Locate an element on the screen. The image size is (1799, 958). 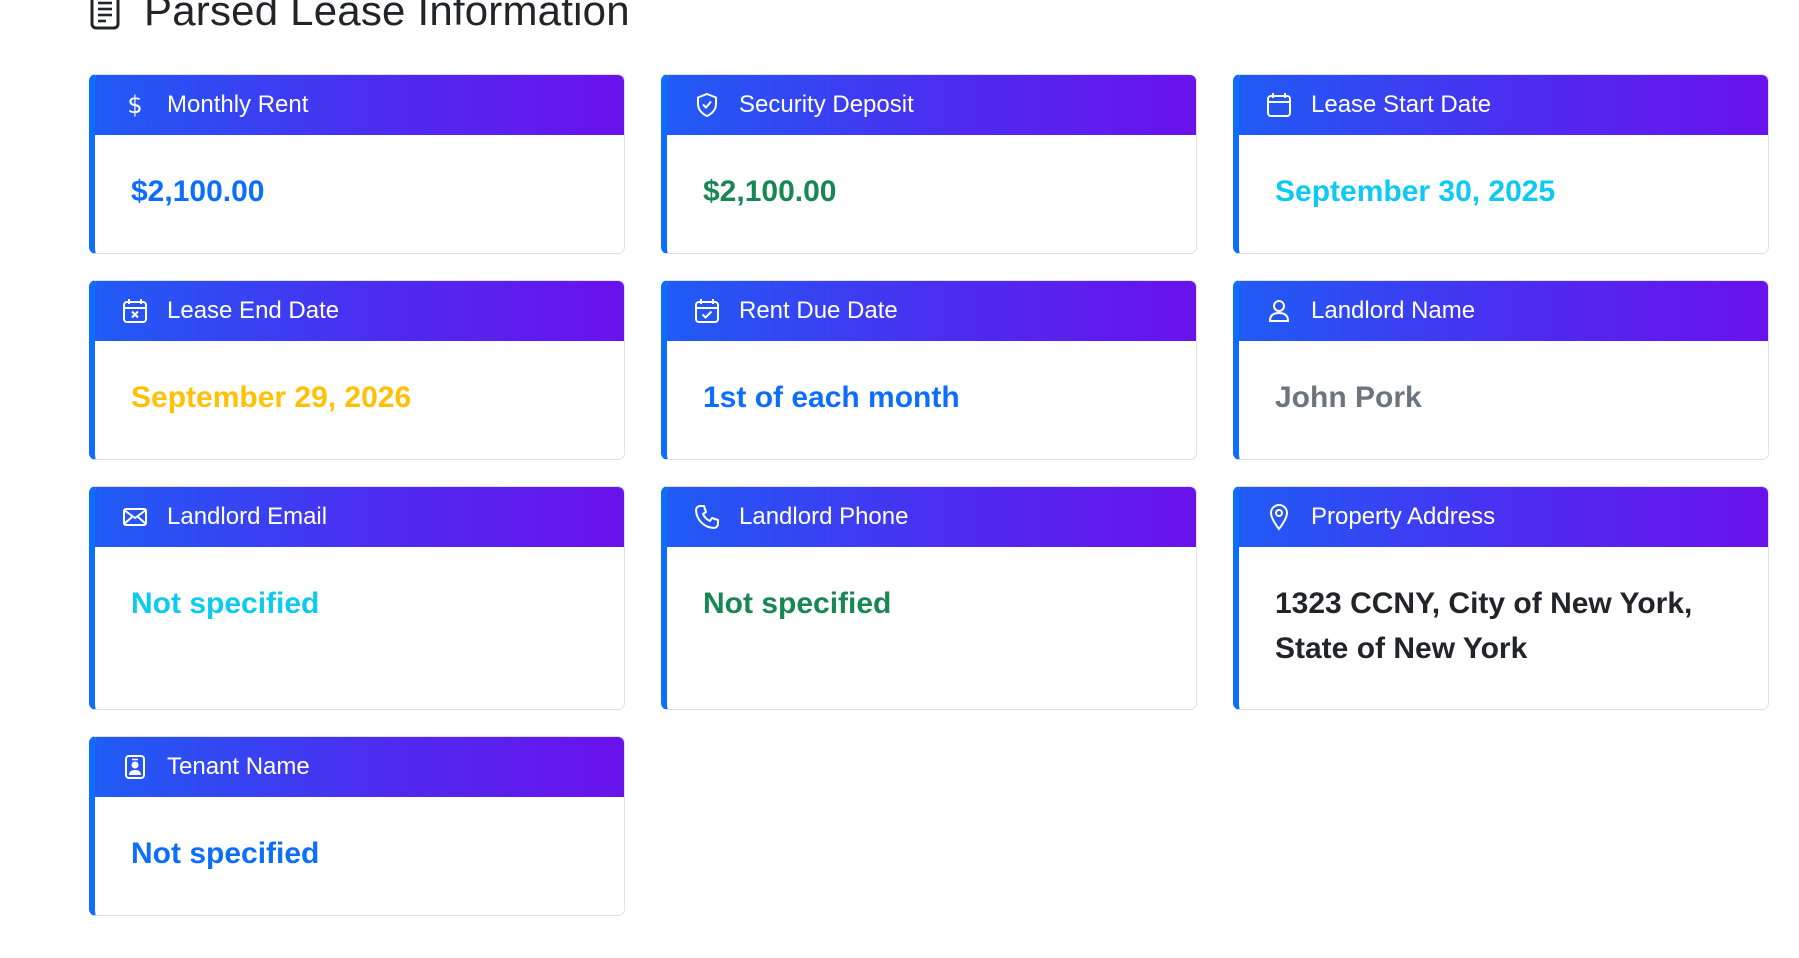
document-icon is located at coordinates (107, 15).